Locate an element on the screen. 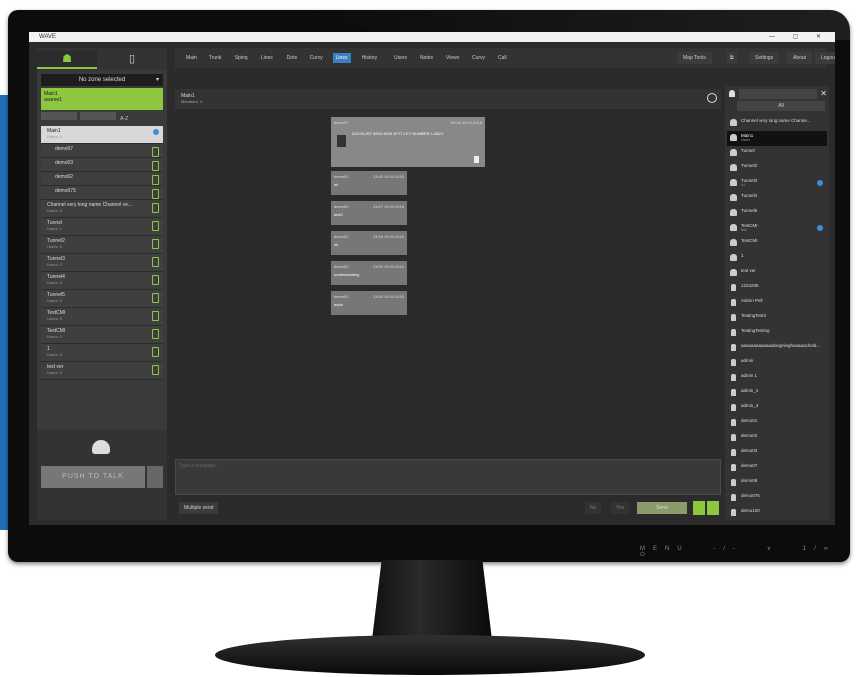  contact-name: admin_3 is located at coordinates (750, 405).